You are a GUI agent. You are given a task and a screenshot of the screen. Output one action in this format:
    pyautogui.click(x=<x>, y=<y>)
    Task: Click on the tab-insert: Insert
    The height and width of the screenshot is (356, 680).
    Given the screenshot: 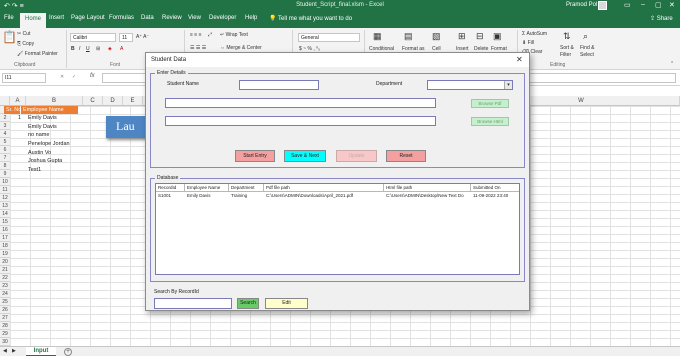 What is the action you would take?
    pyautogui.click(x=56, y=18)
    